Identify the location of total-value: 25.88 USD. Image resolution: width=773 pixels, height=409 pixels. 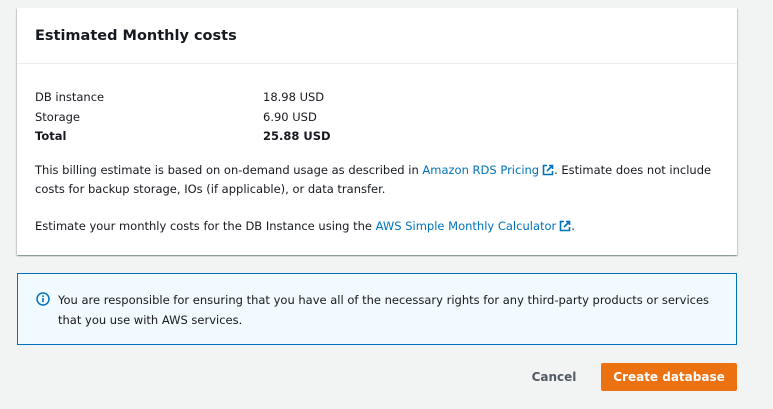
(297, 136).